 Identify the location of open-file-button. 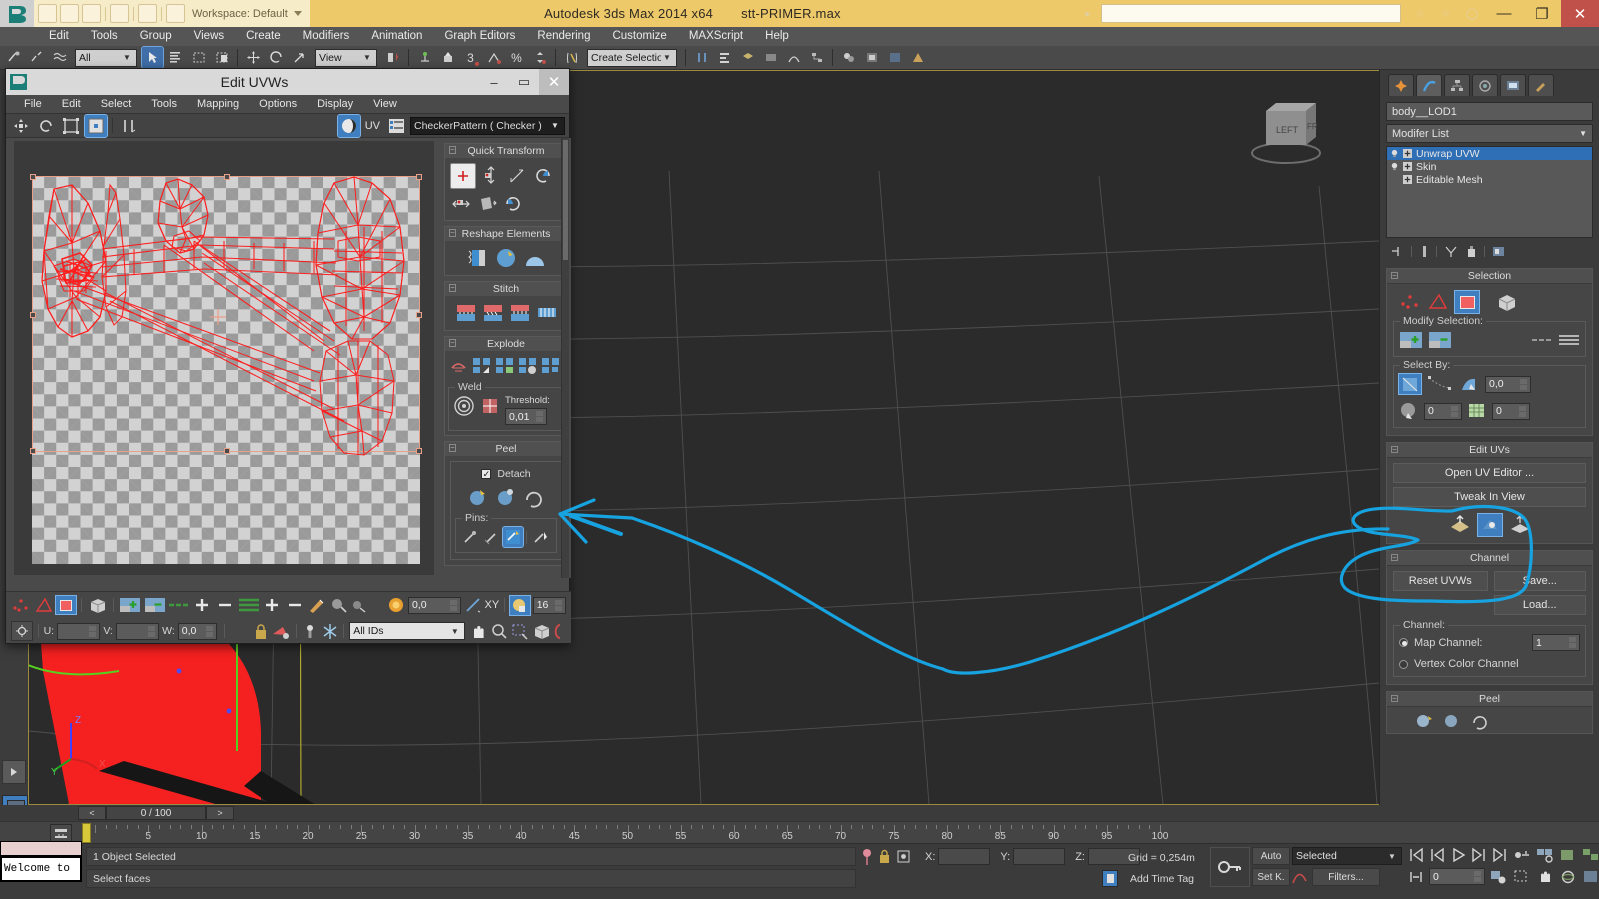
(69, 13).